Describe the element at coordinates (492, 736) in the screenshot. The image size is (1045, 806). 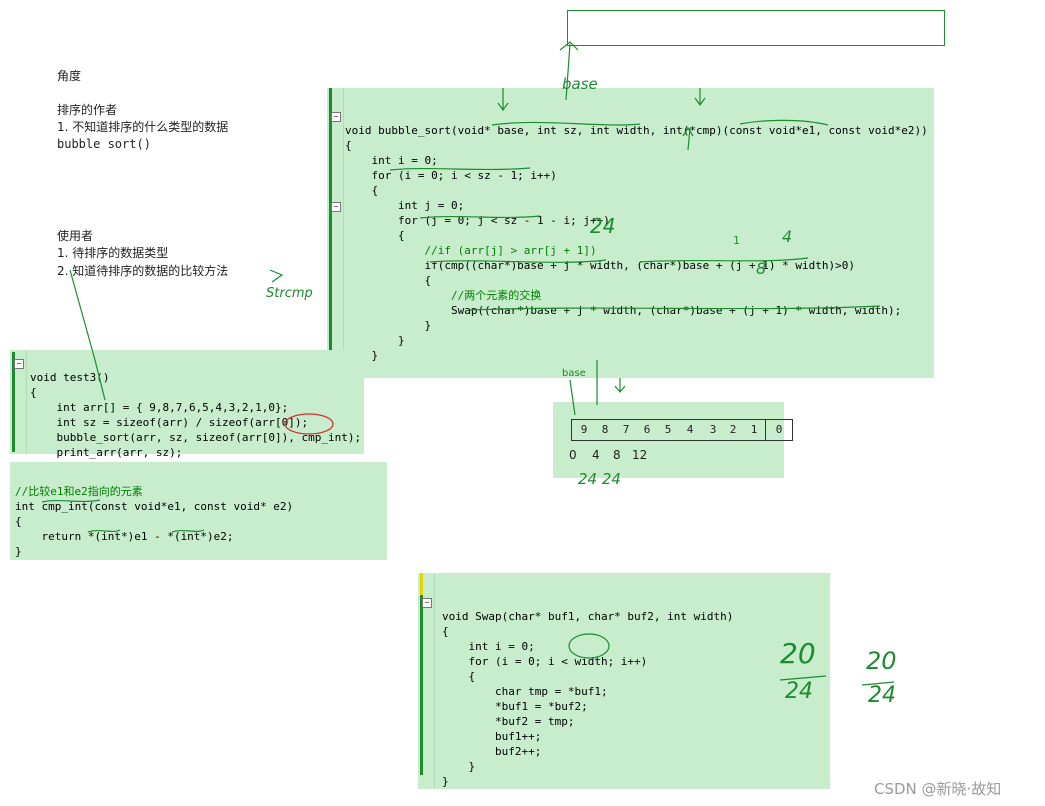
I see `code-line: buf1++;` at that location.